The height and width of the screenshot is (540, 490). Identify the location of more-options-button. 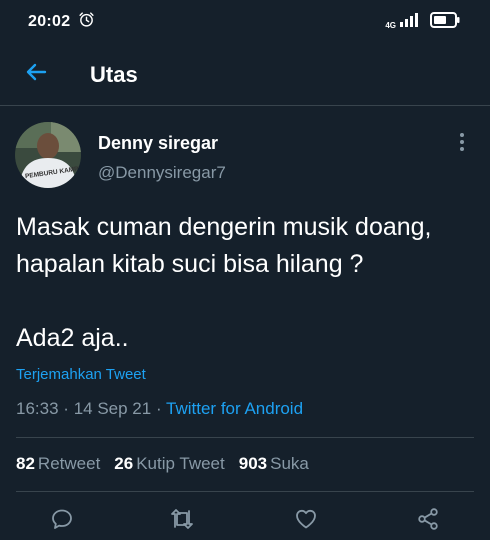
(462, 144).